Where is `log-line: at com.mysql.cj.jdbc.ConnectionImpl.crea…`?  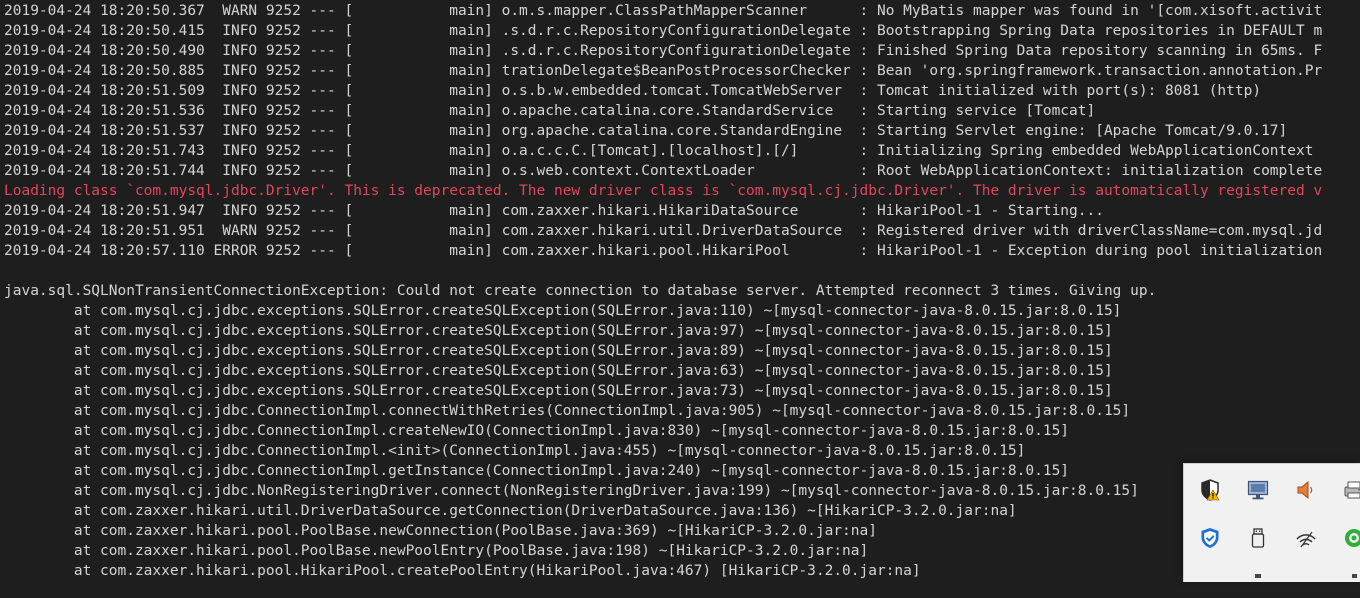 log-line: at com.mysql.cj.jdbc.ConnectionImpl.crea… is located at coordinates (537, 431).